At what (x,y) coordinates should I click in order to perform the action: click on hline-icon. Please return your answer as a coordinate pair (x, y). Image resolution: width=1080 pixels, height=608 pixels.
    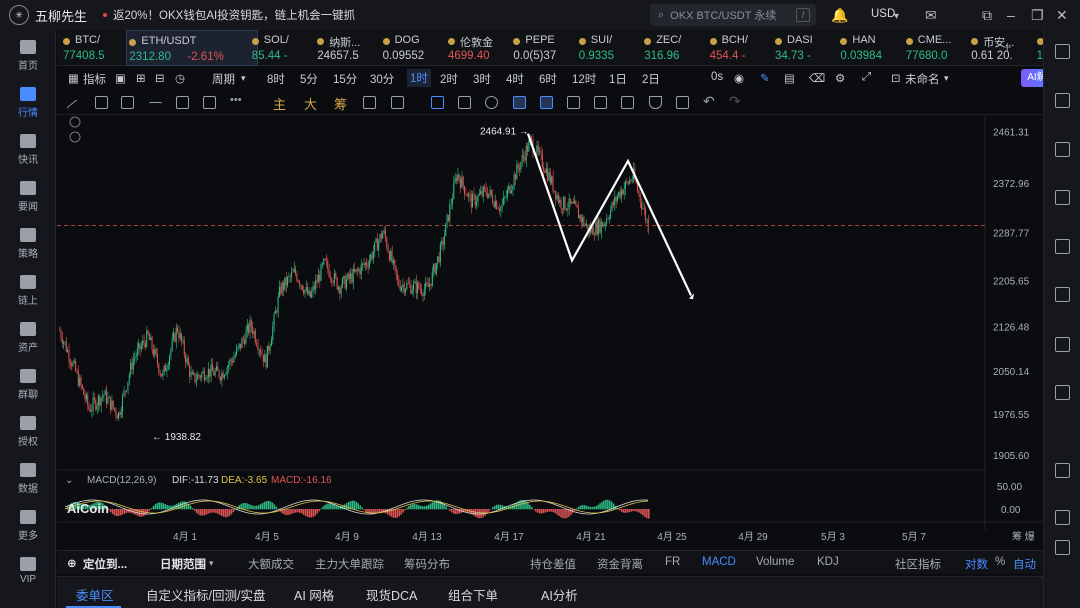
    Looking at the image, I should click on (101, 102).